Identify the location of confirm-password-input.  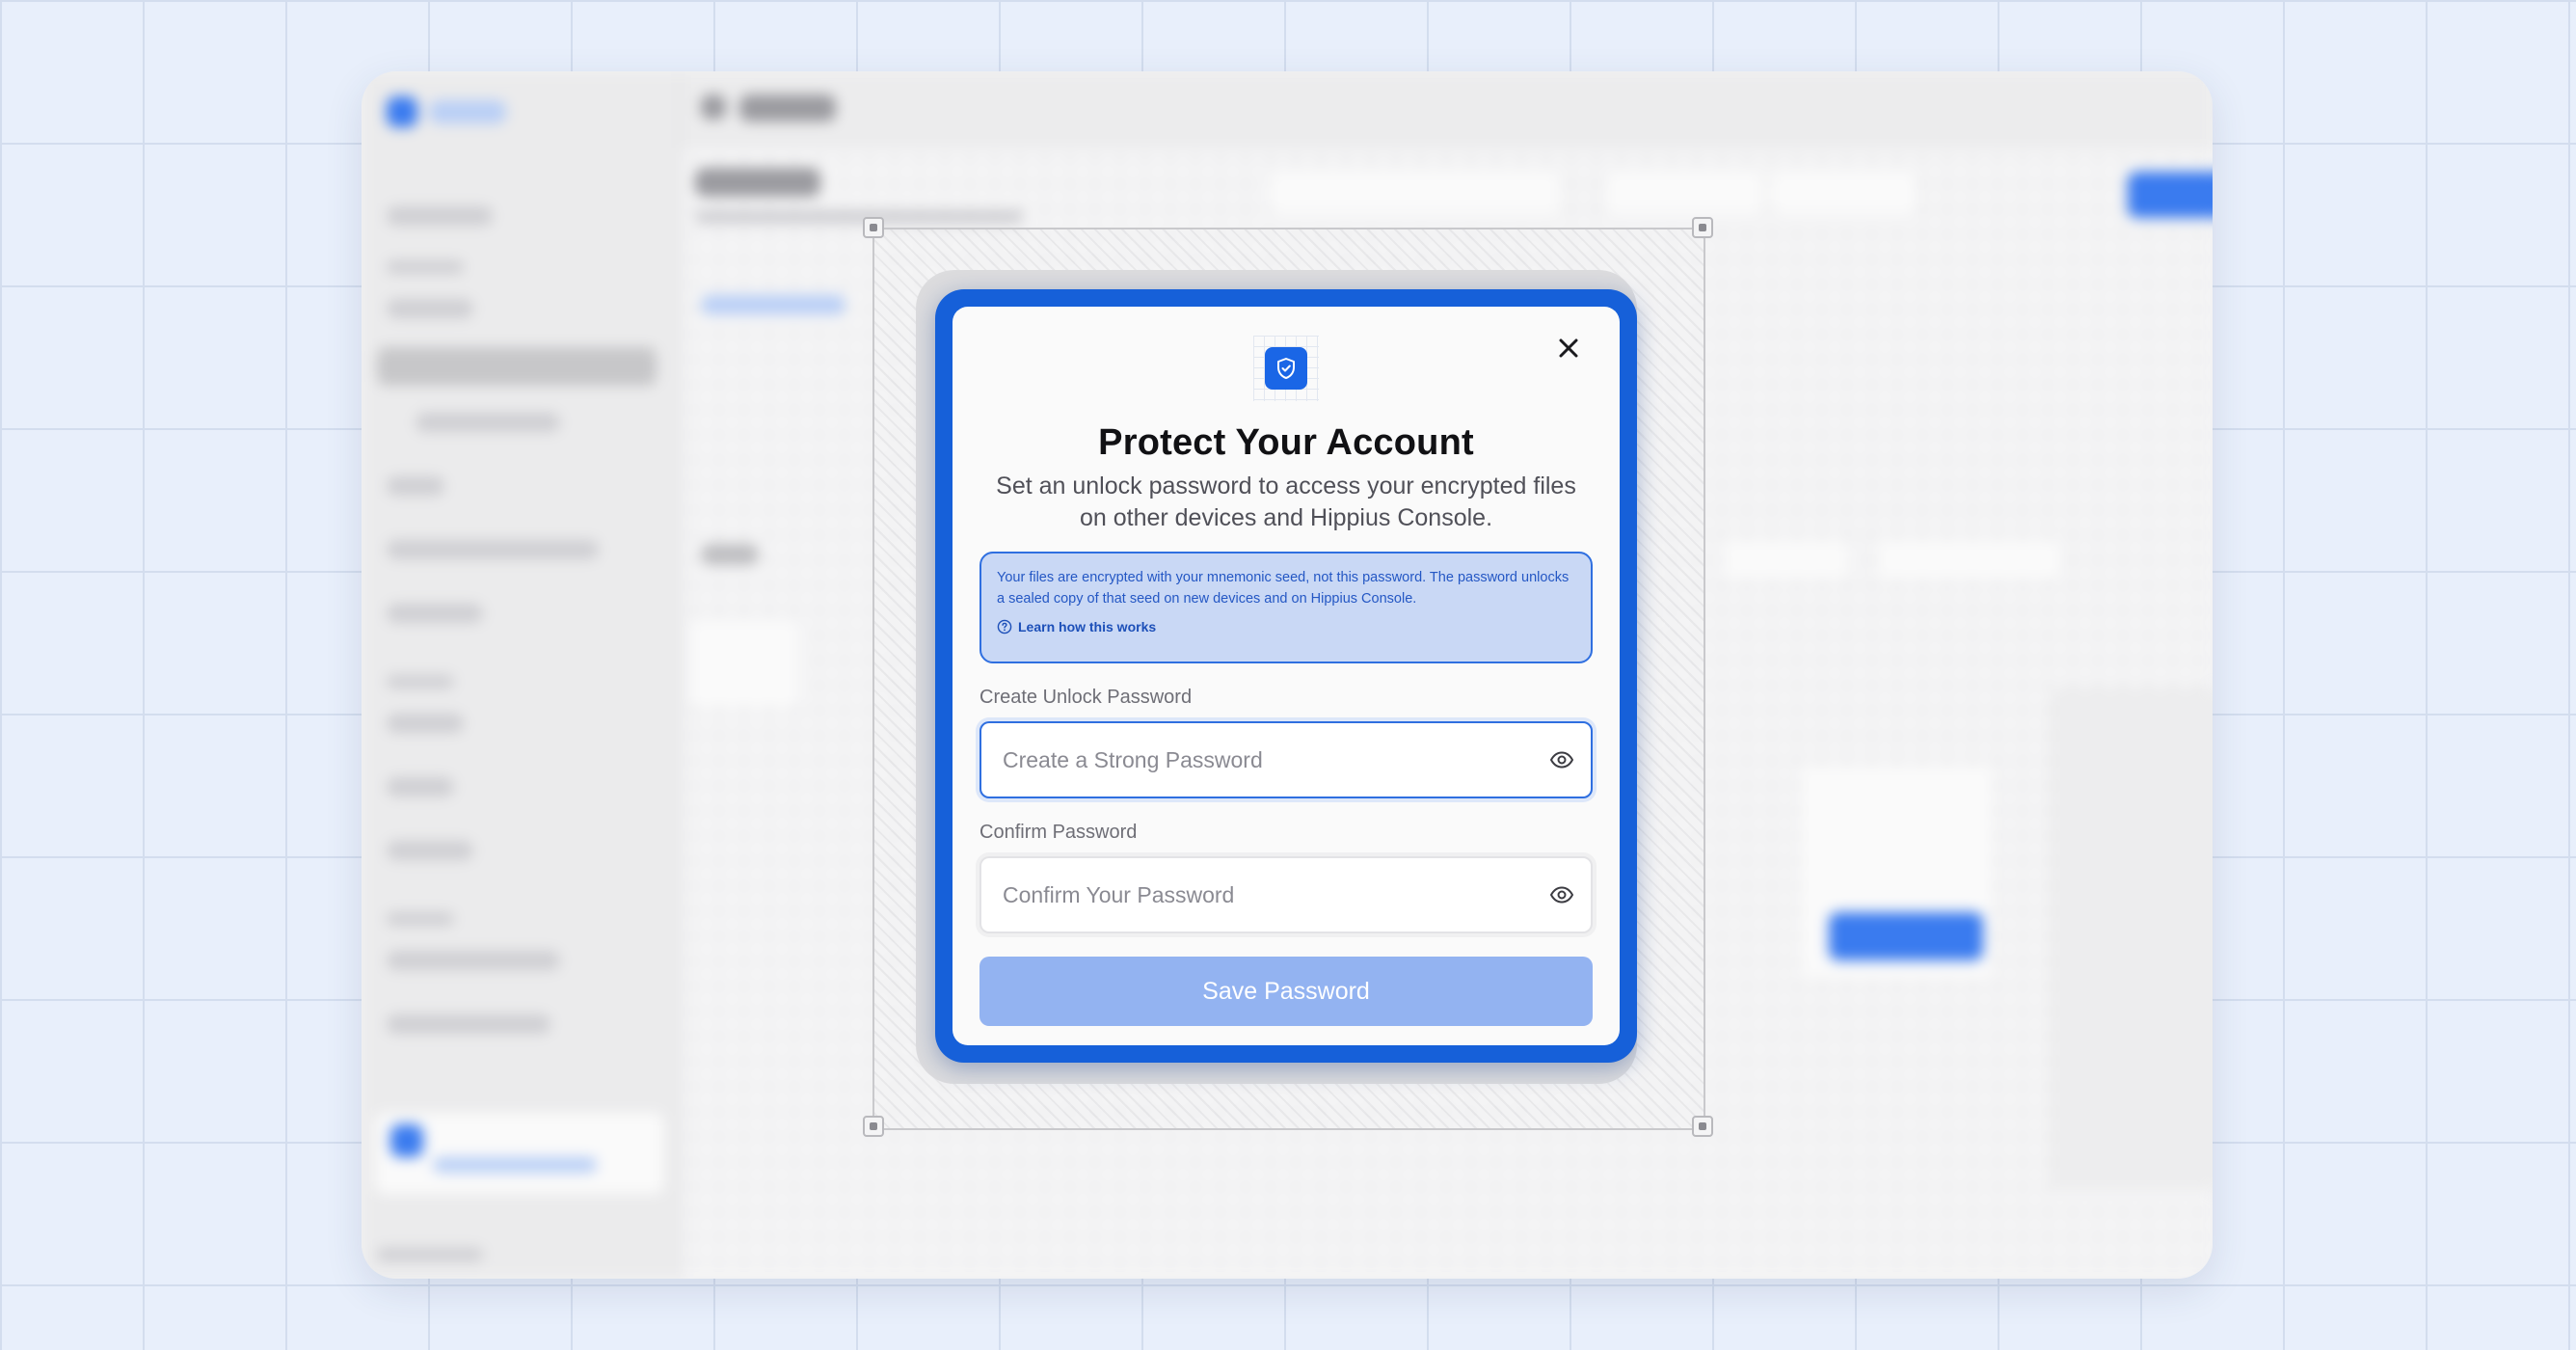
(1257, 895).